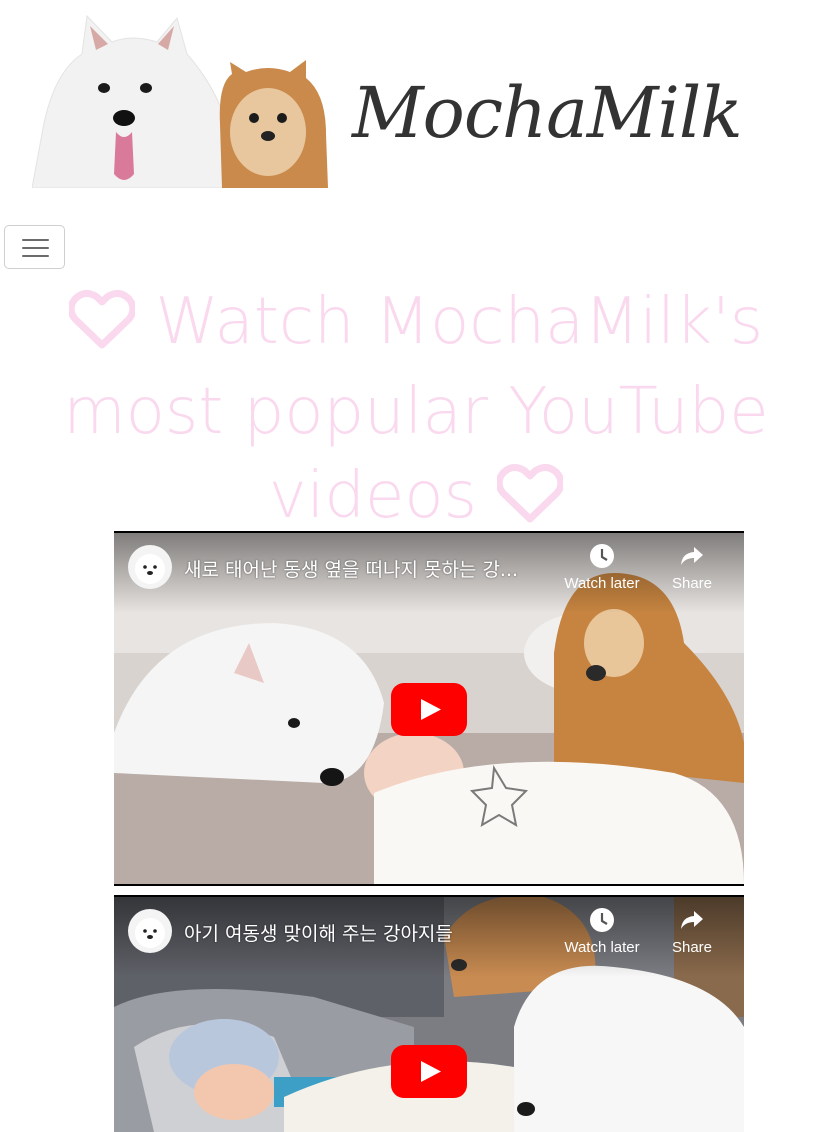 Image resolution: width=832 pixels, height=1132 pixels. What do you see at coordinates (102, 328) in the screenshot?
I see `heart-outline-icon` at bounding box center [102, 328].